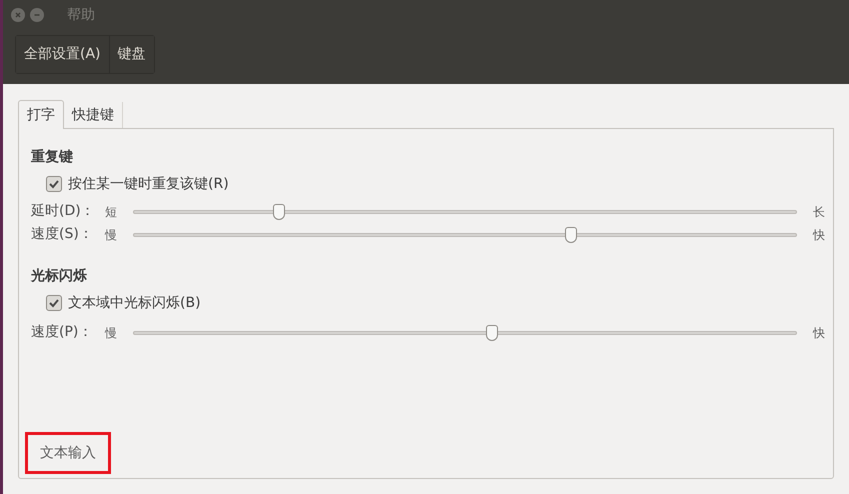 This screenshot has width=849, height=494. Describe the element at coordinates (18, 15) in the screenshot. I see `close-icon` at that location.